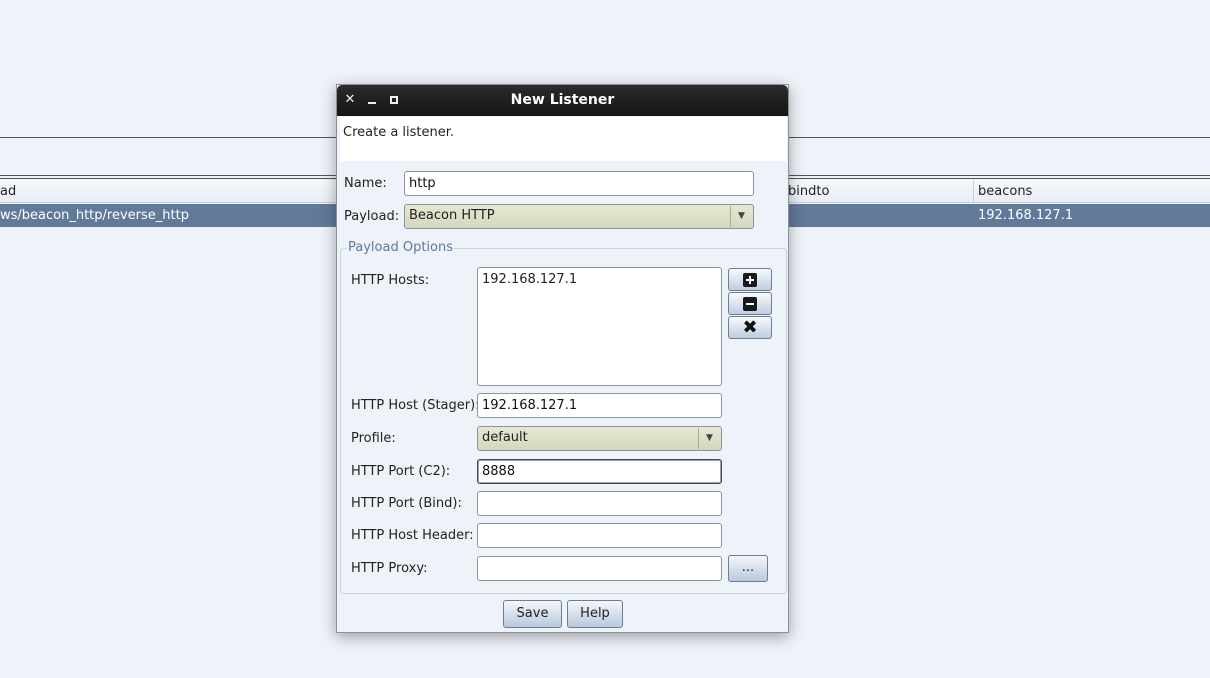  What do you see at coordinates (599, 471) in the screenshot?
I see `port-c2-input` at bounding box center [599, 471].